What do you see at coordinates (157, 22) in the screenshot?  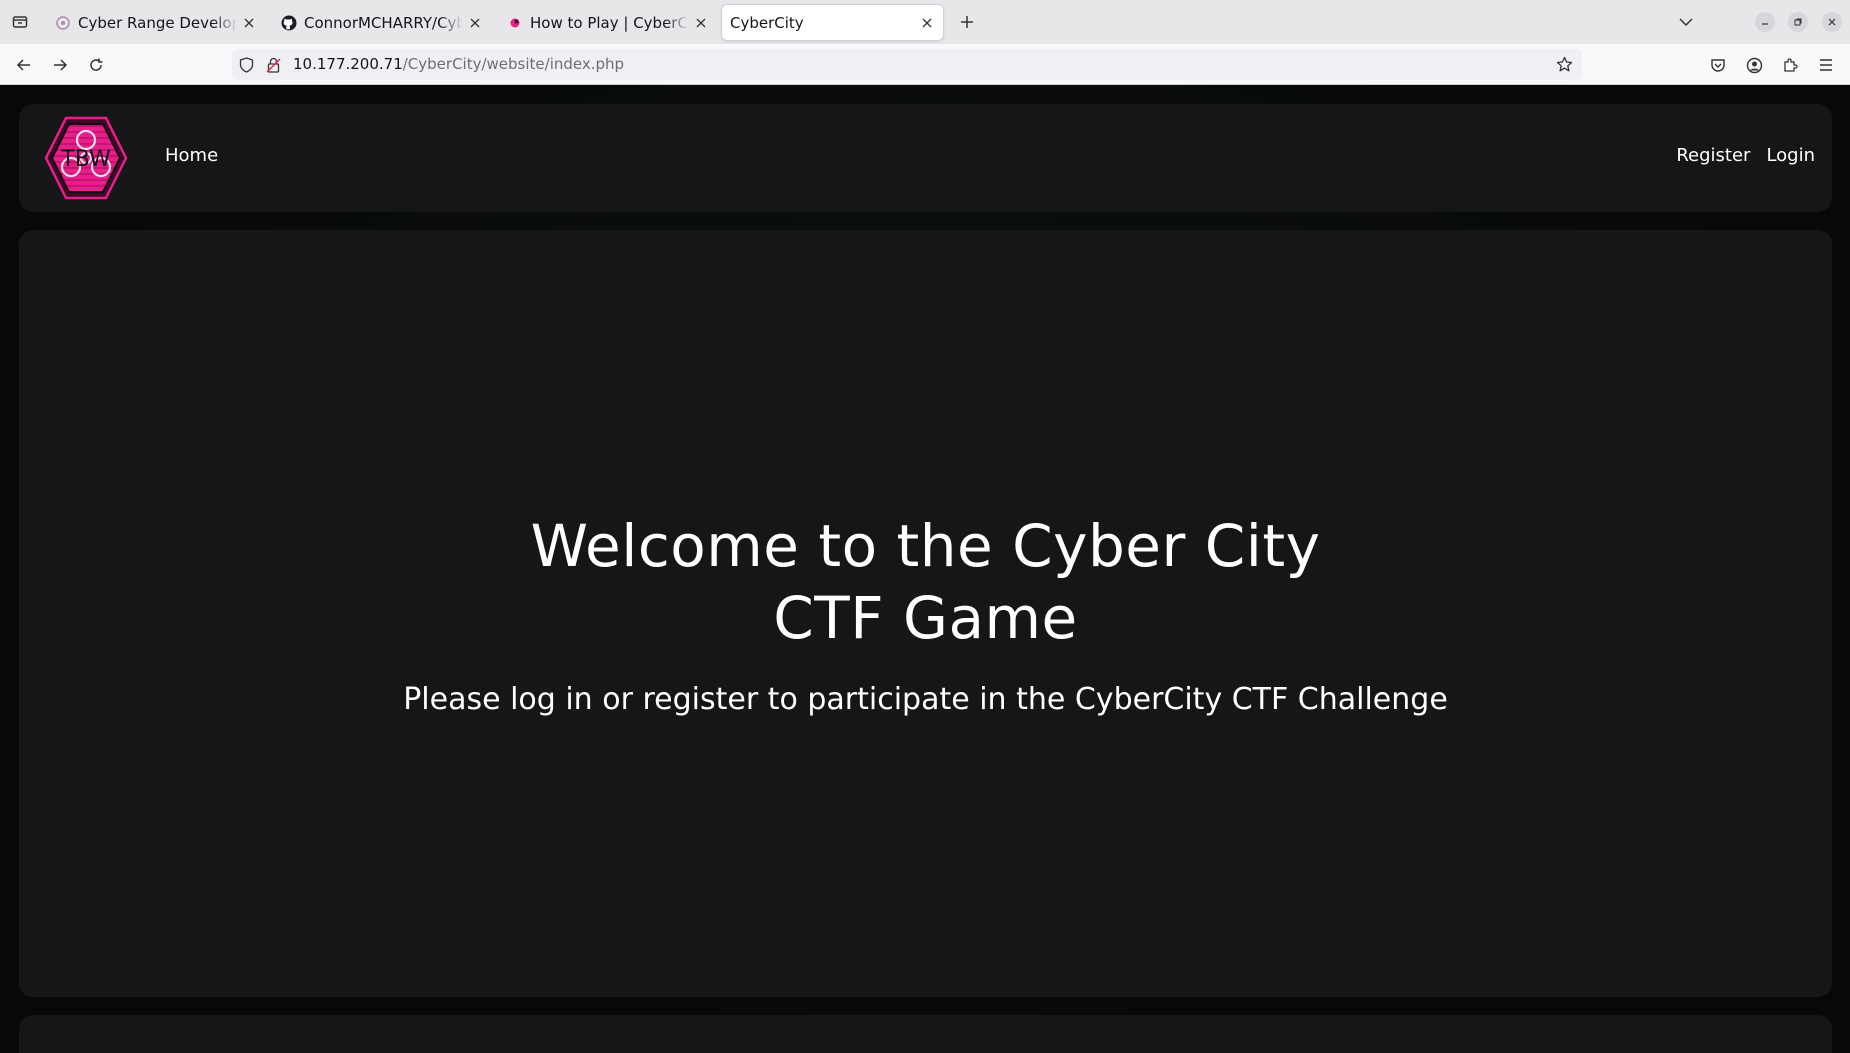 I see `tab-title: Cyber Range Development` at bounding box center [157, 22].